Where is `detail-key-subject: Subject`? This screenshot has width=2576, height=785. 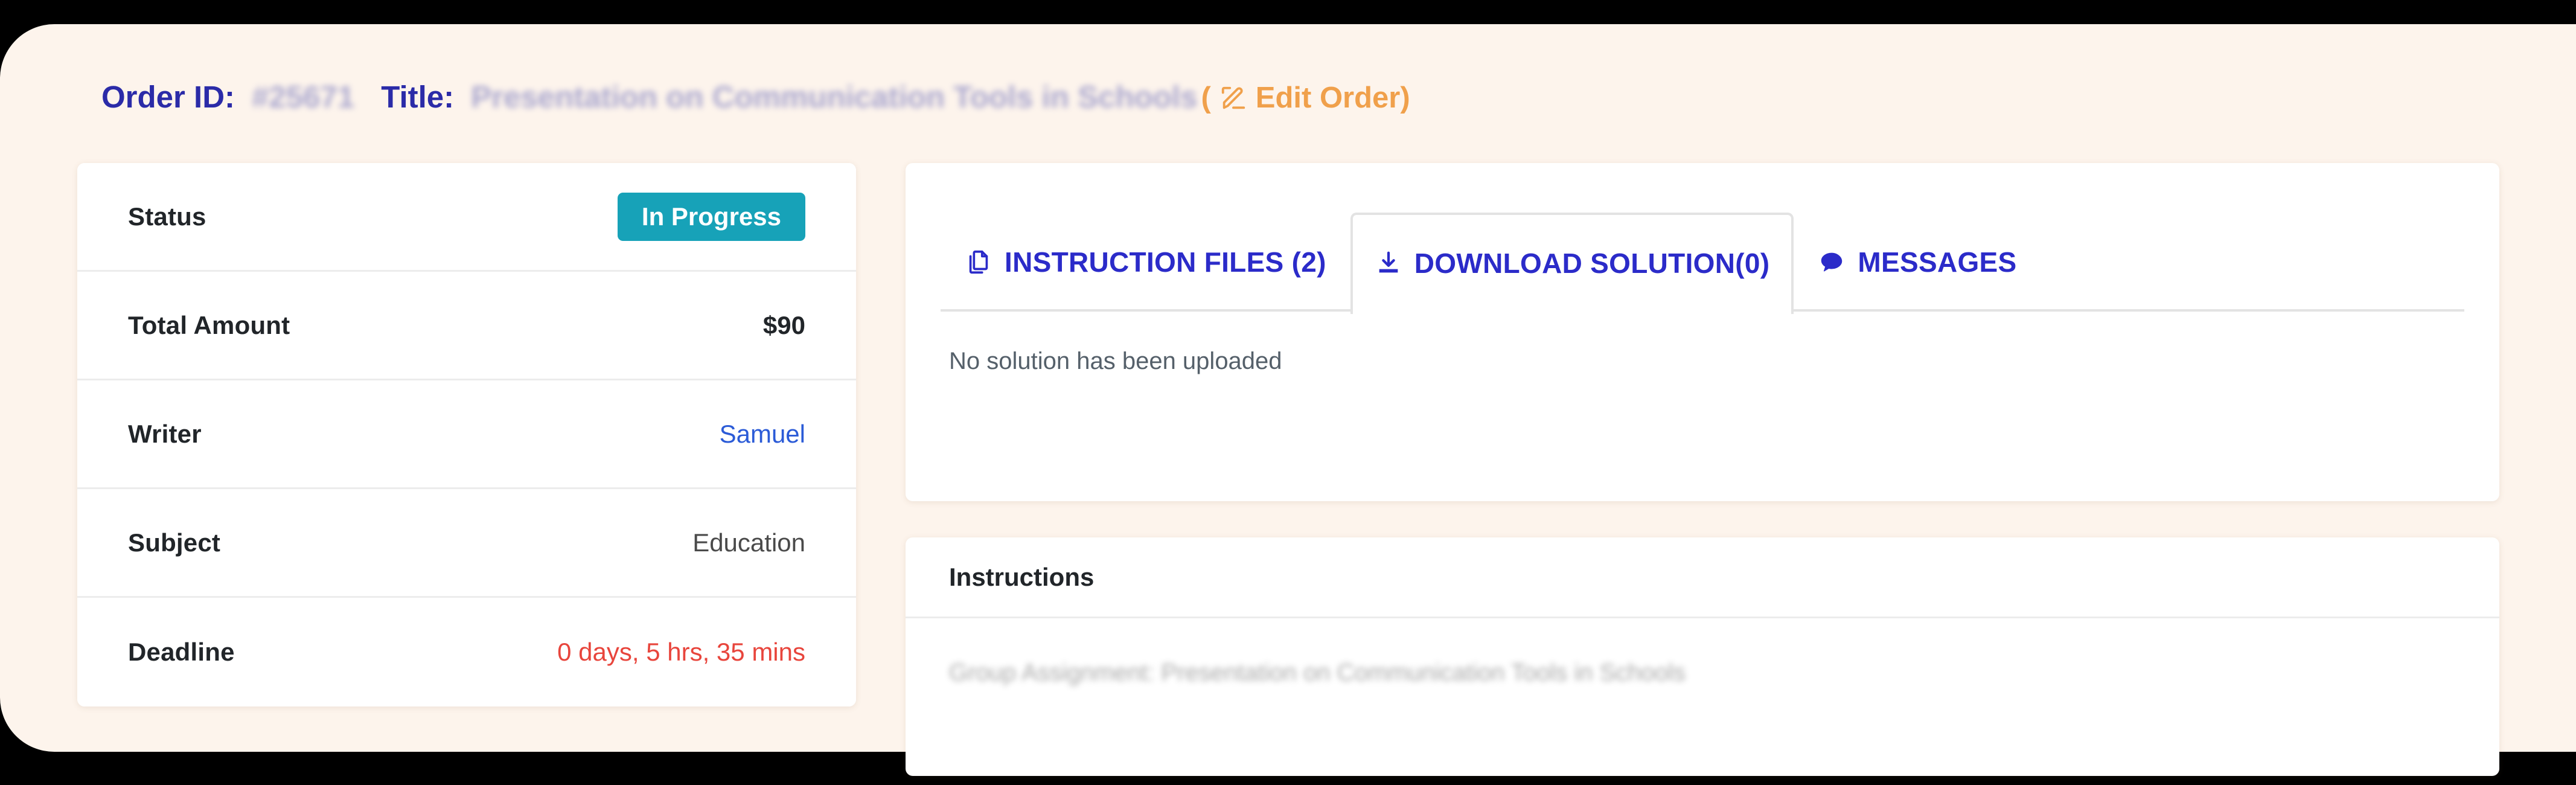
detail-key-subject: Subject is located at coordinates (175, 542).